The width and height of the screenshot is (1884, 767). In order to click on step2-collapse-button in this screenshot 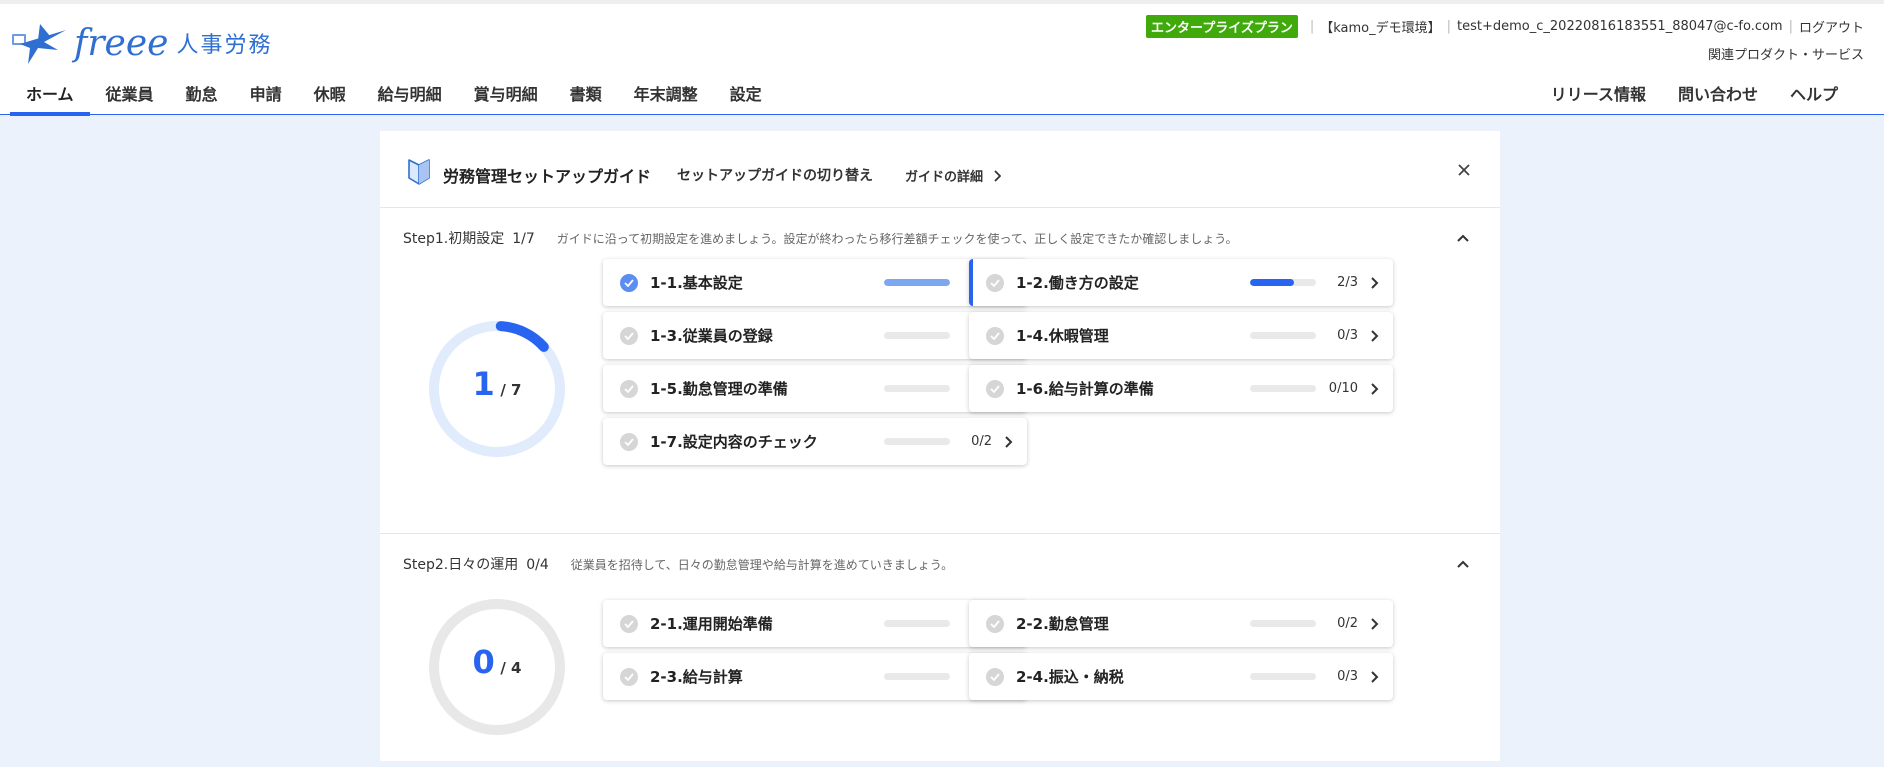, I will do `click(1463, 563)`.